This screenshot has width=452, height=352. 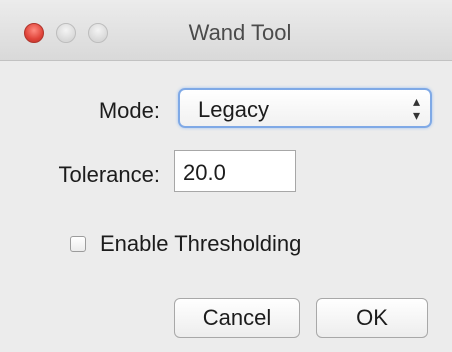 What do you see at coordinates (237, 318) in the screenshot?
I see `cancel-button: Cancel` at bounding box center [237, 318].